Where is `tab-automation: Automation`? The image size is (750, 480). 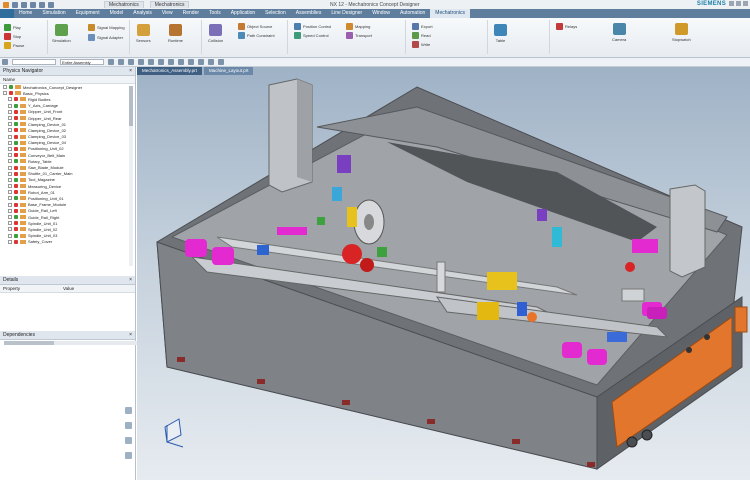
tab-automation: Automation is located at coordinates (412, 13).